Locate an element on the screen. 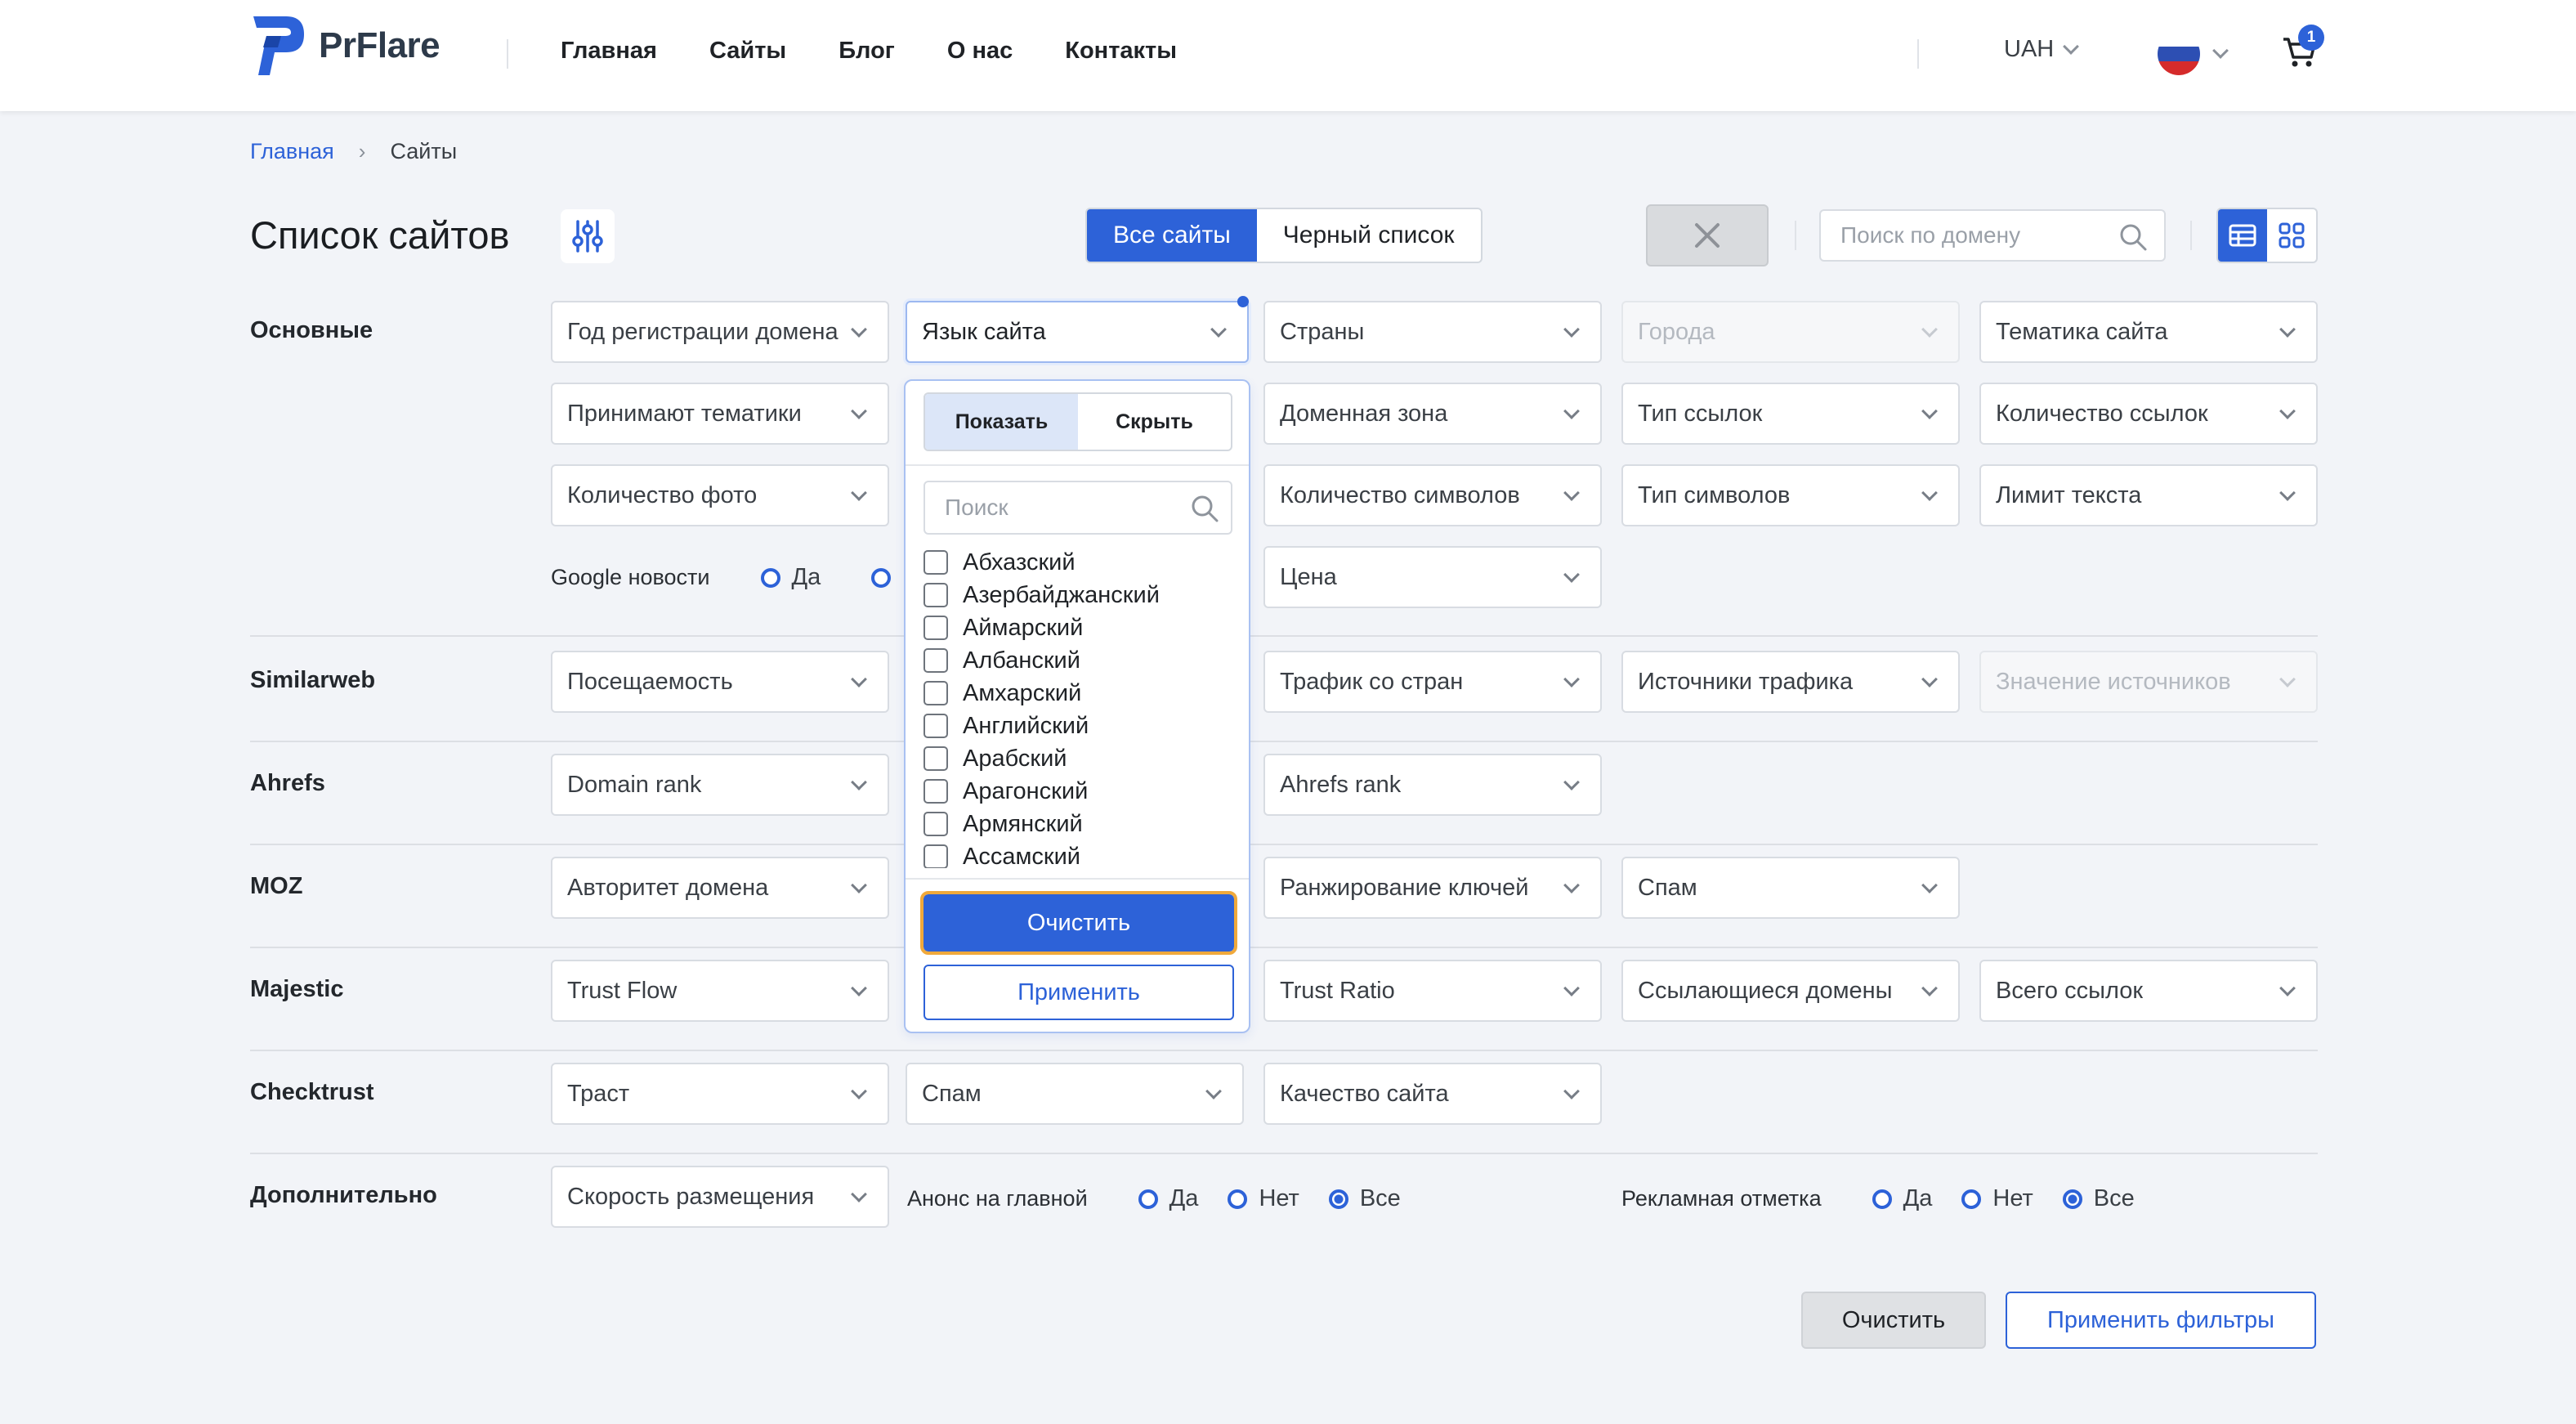 The width and height of the screenshot is (2576, 1424). list-item: Армянский is located at coordinates (1079, 824).